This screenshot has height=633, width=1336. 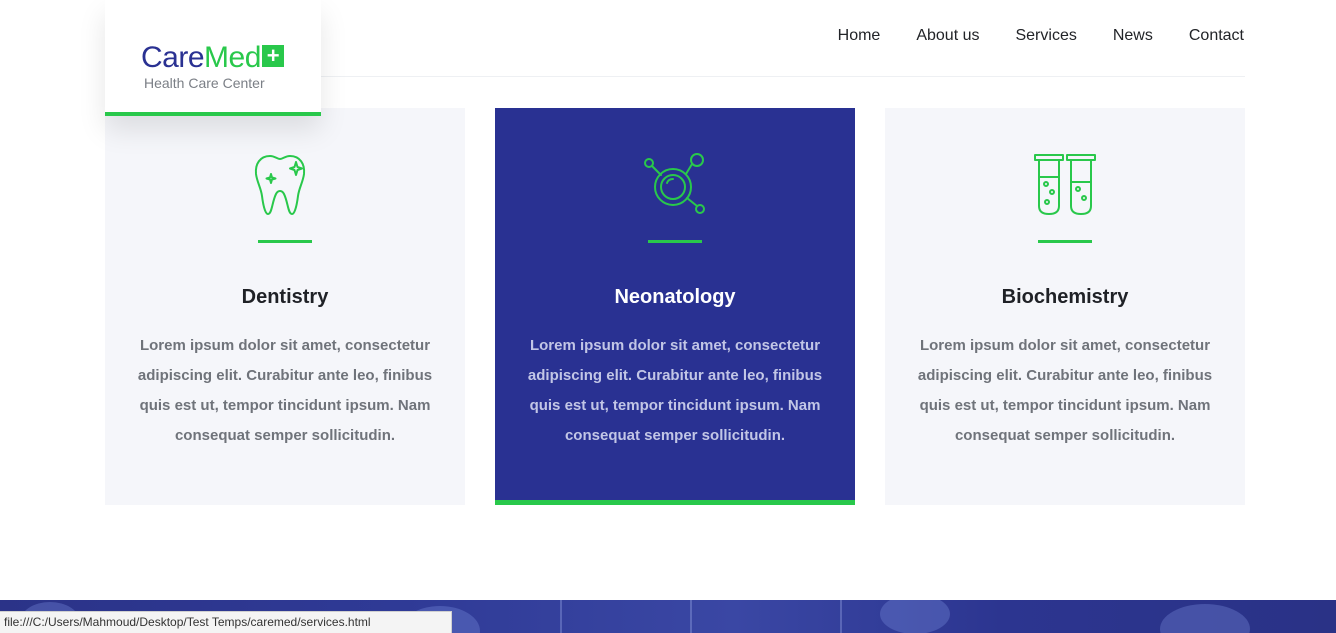 What do you see at coordinates (859, 36) in the screenshot?
I see `nav-home: Home` at bounding box center [859, 36].